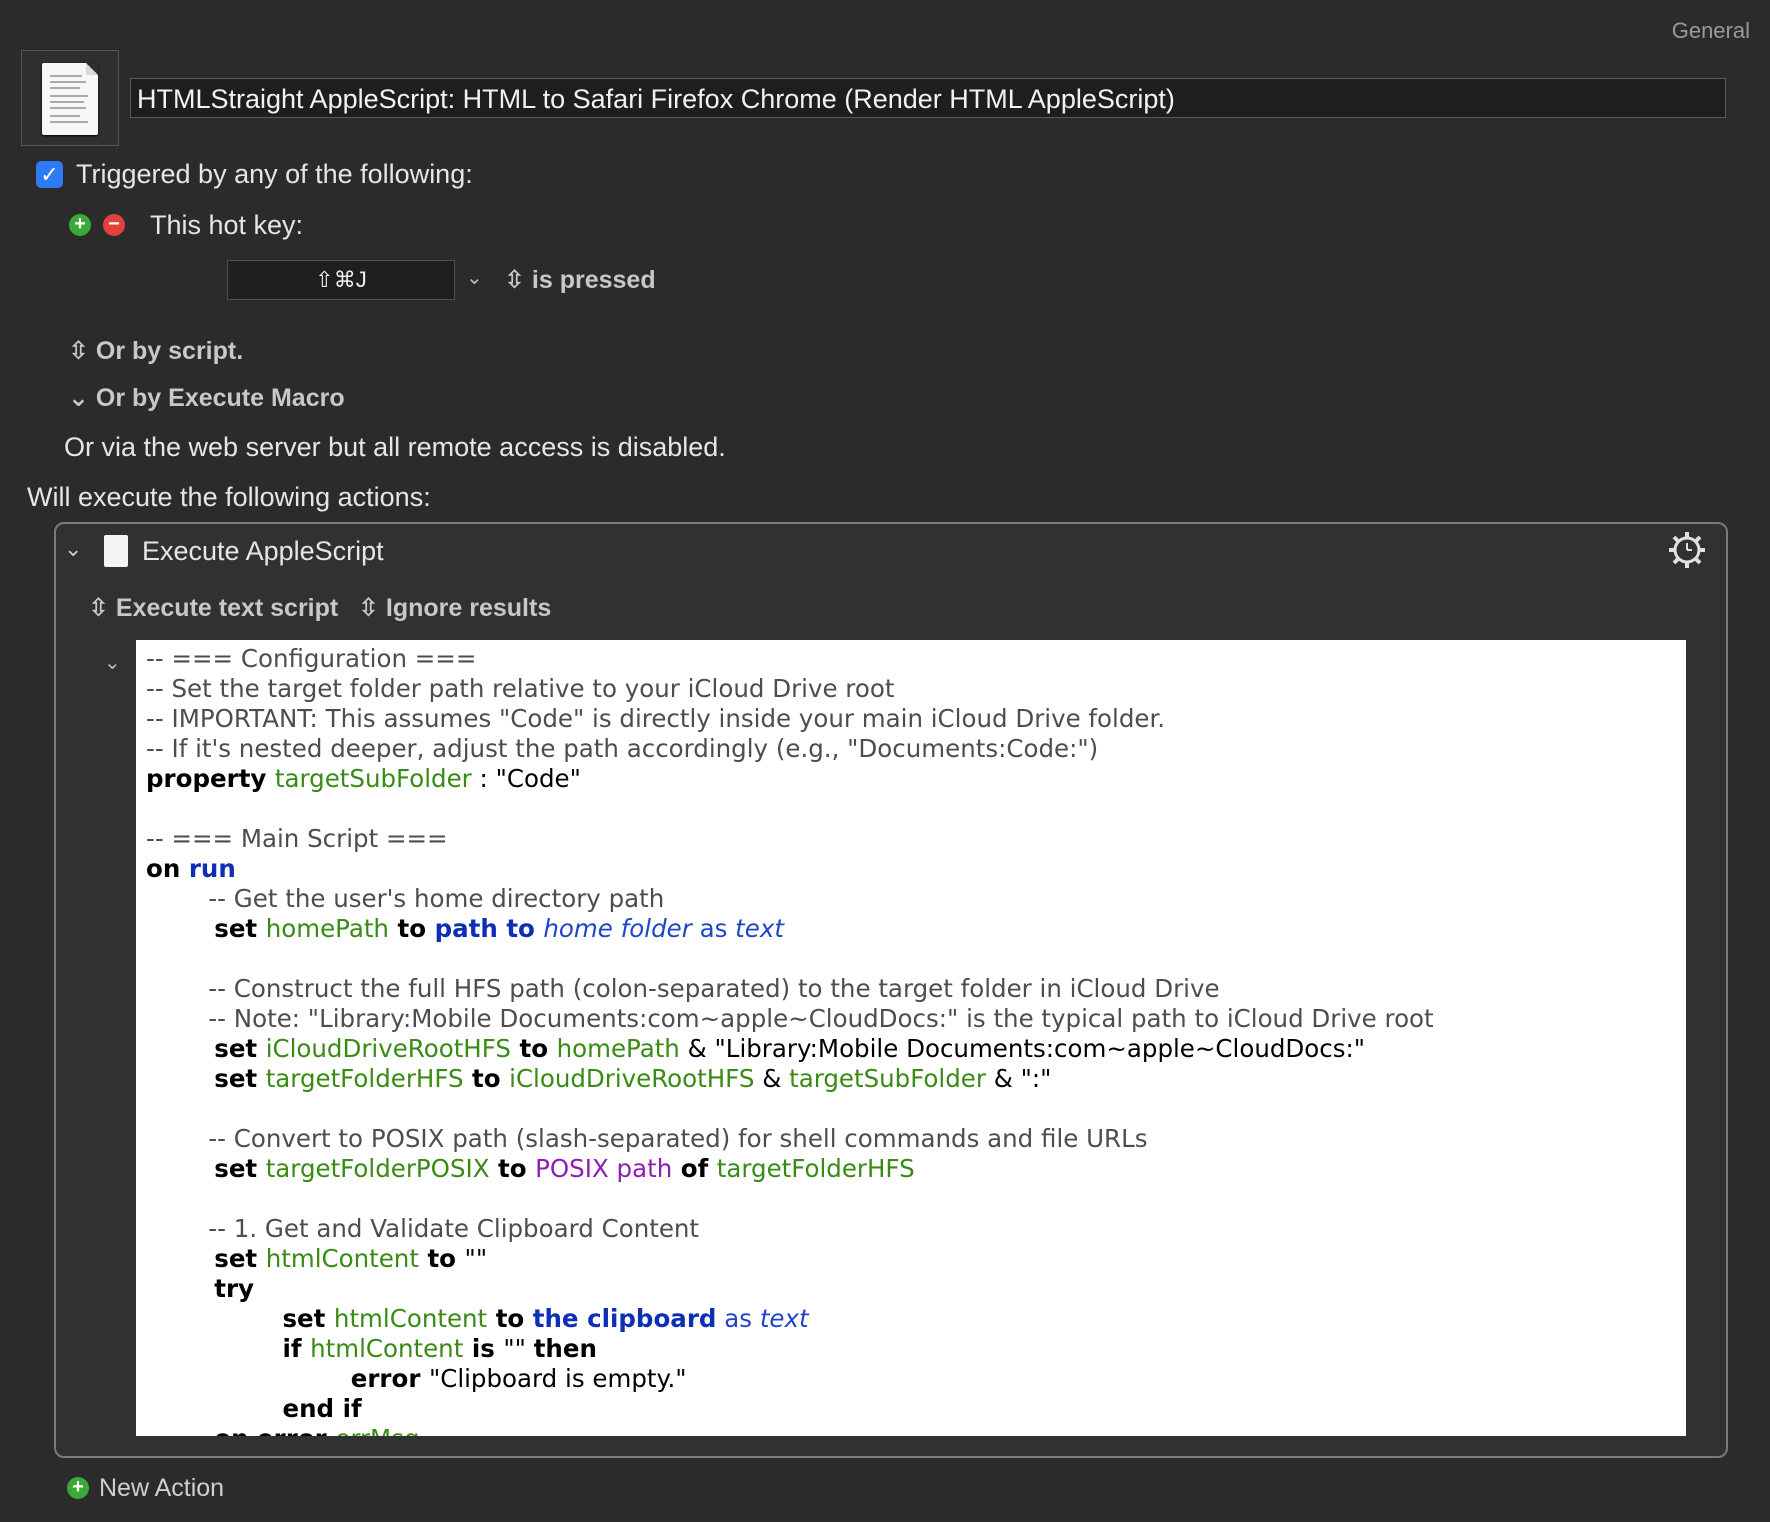 The height and width of the screenshot is (1522, 1770). I want to click on code-token: path to, so click(489, 928).